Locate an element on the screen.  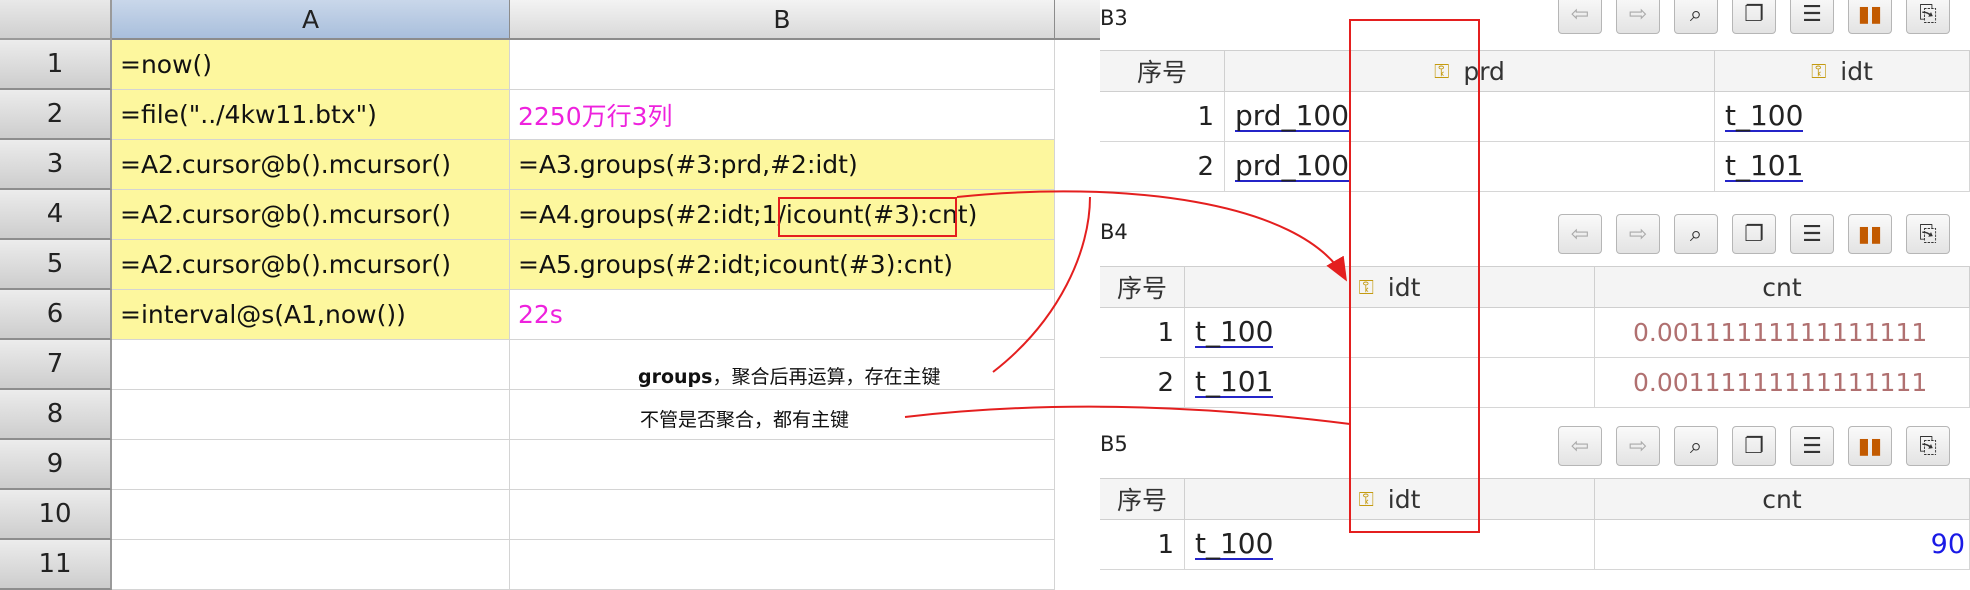
cell-b11 is located at coordinates (782, 565).